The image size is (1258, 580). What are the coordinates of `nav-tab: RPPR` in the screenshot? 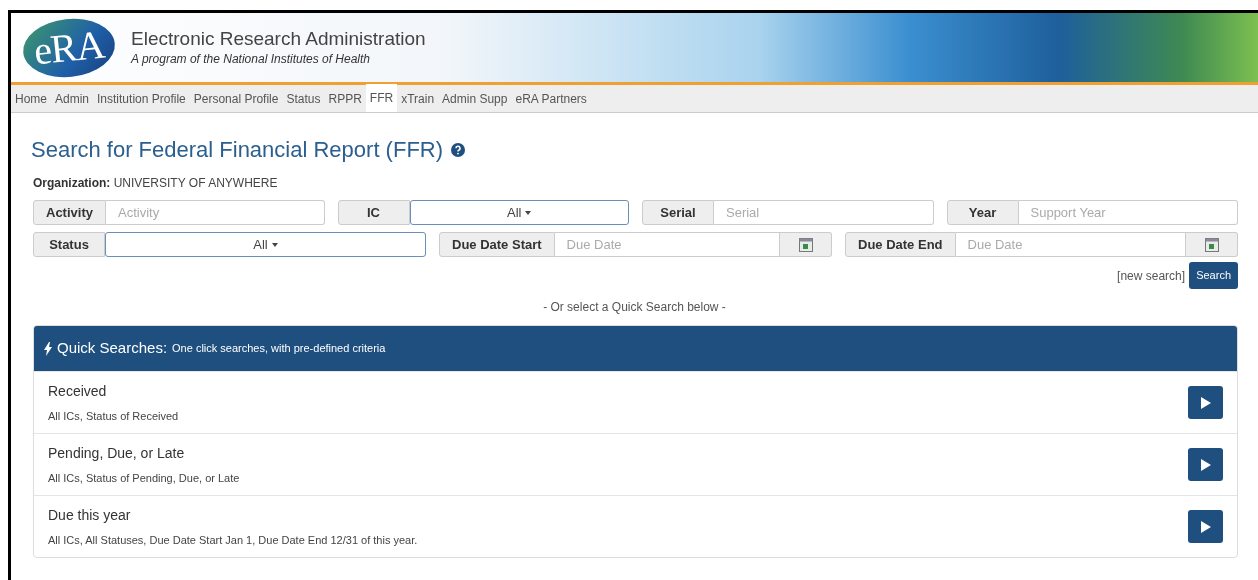 It's located at (345, 98).